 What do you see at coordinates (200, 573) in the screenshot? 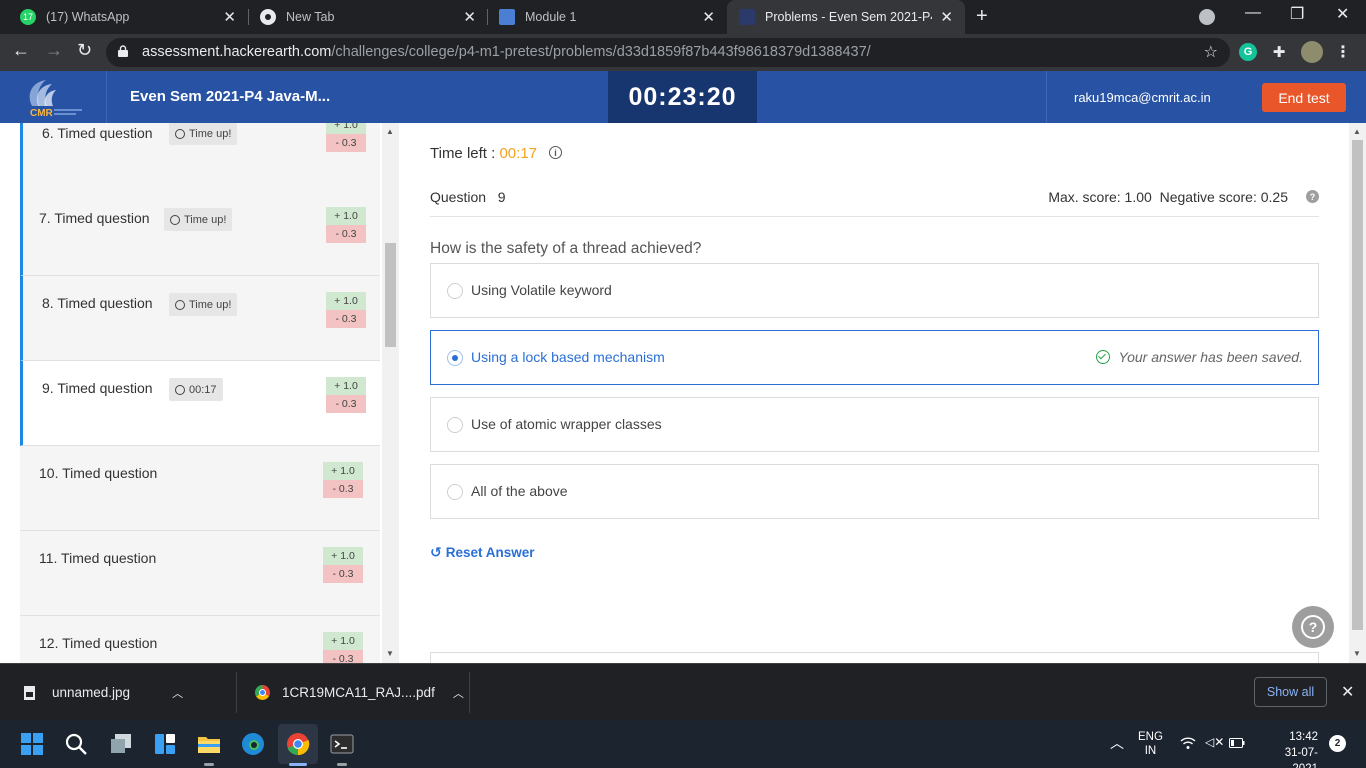
I see `question-list-item: 11. Timed question + 1.0 - 0.3` at bounding box center [200, 573].